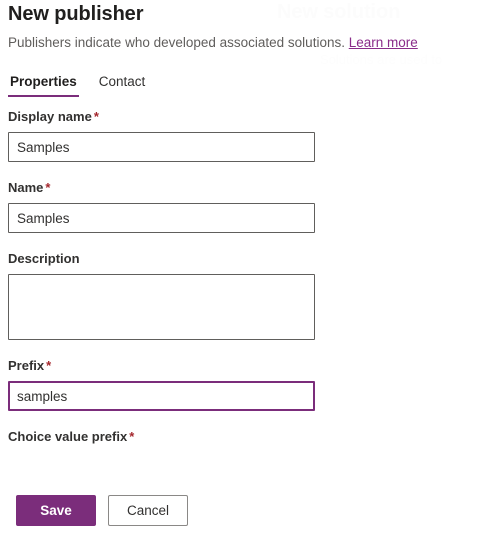 The width and height of the screenshot is (500, 534). I want to click on choice-value-prefix-label-text: Choice value prefix, so click(68, 436).